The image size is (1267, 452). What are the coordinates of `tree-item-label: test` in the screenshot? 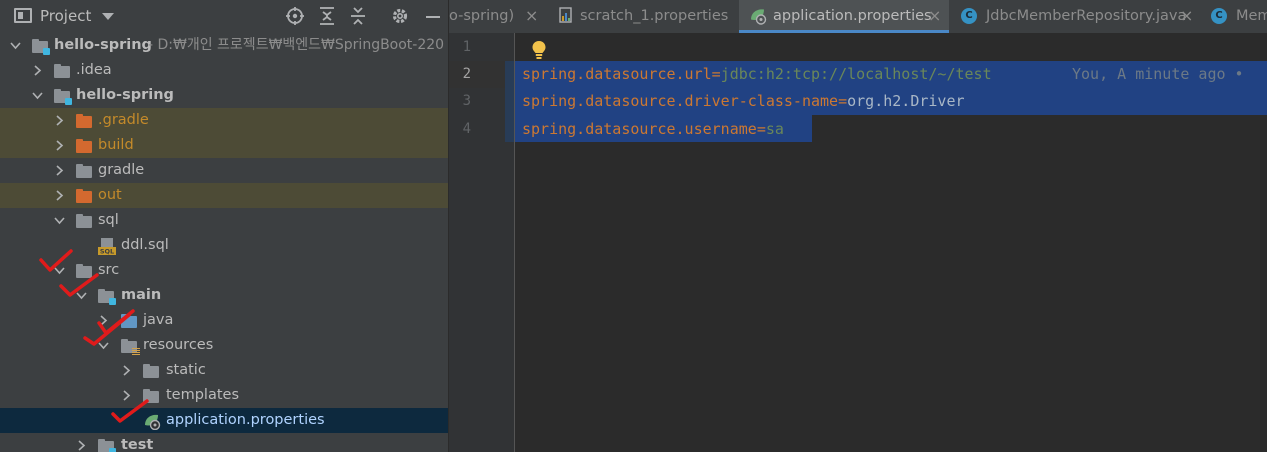 It's located at (137, 444).